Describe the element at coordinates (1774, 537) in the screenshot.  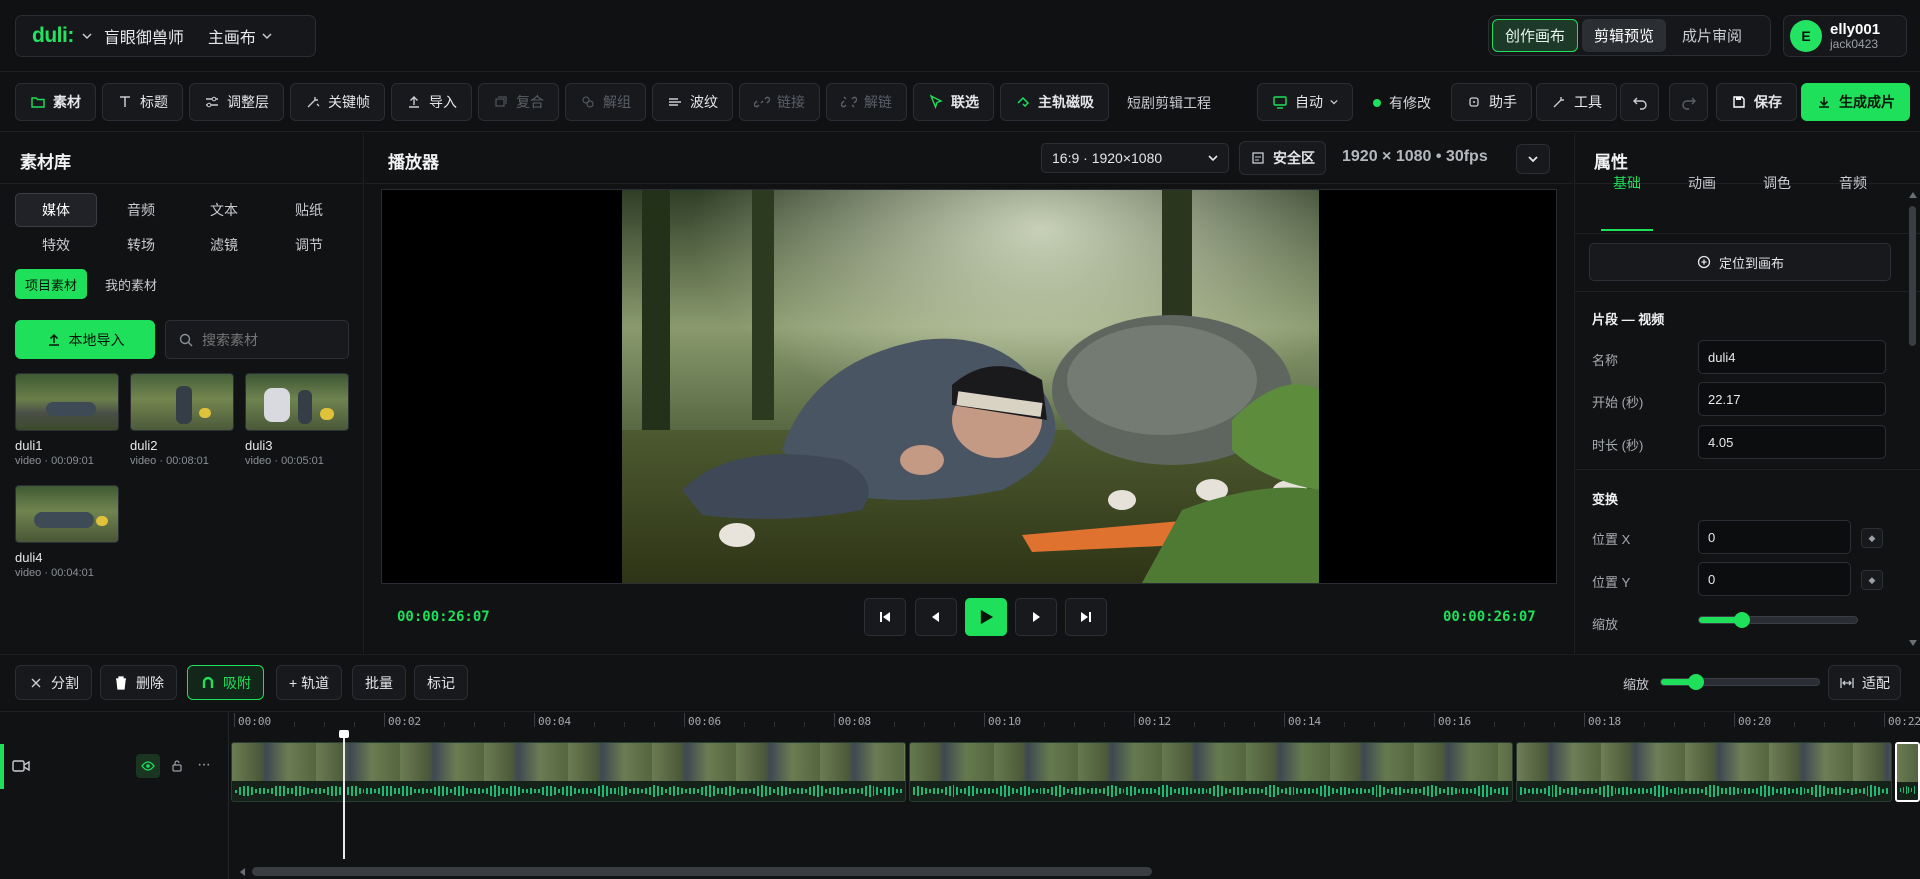
I see `pos-x-field: 0` at that location.